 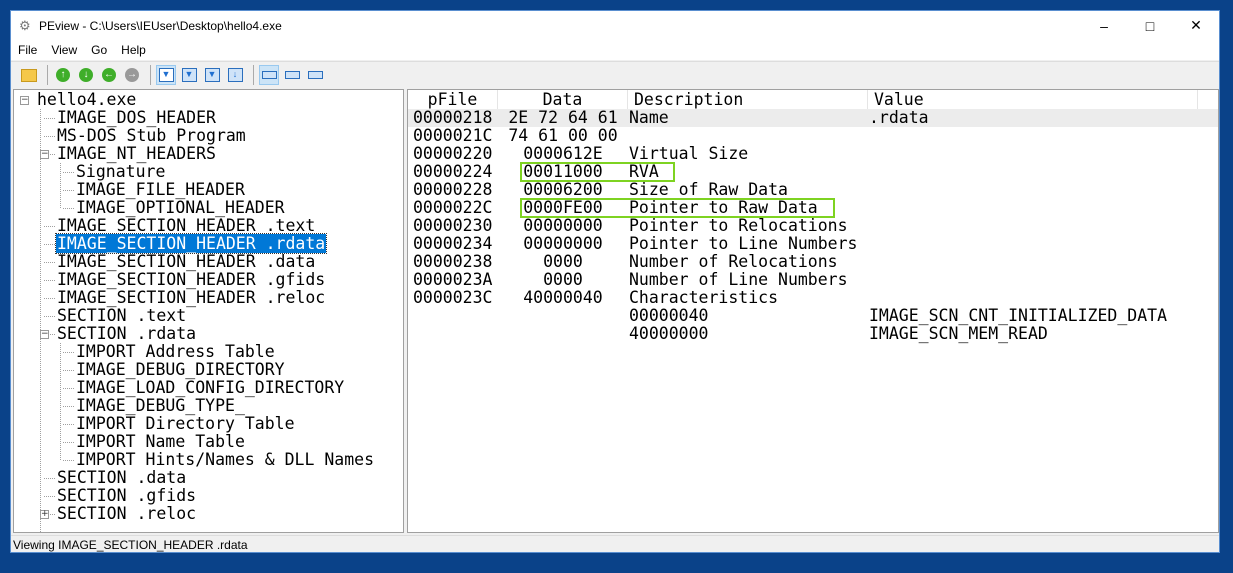 I want to click on cell-data: 74 61 00 00, so click(x=563, y=136).